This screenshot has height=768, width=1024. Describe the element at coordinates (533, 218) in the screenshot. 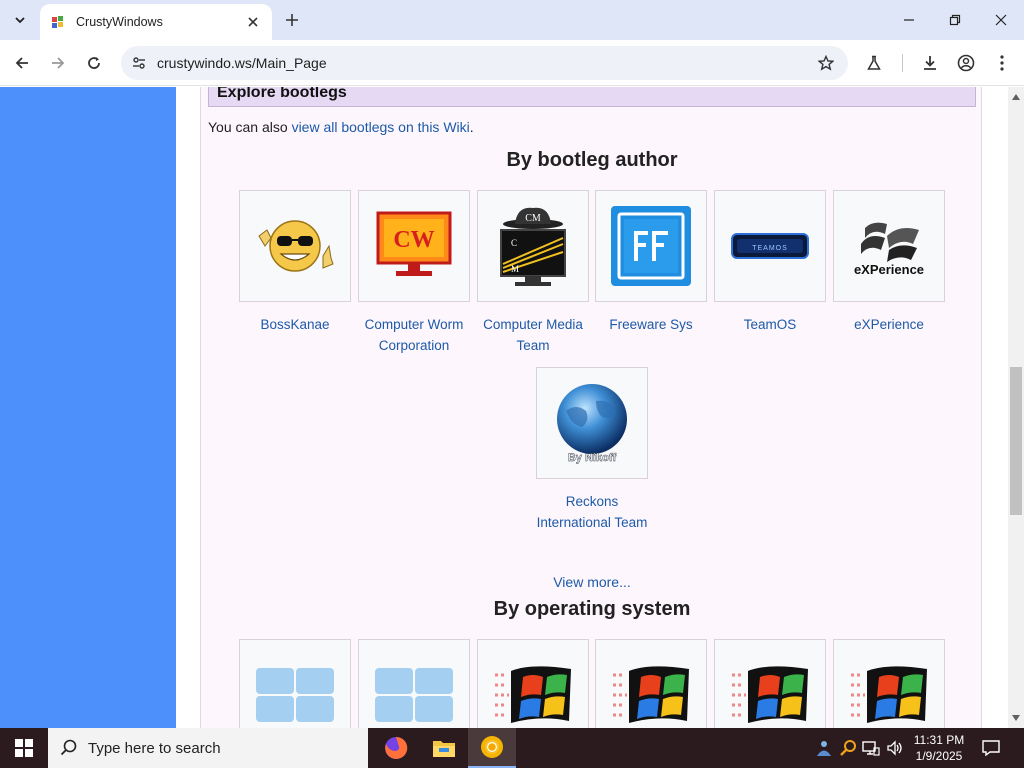

I see `svg-text: CM` at that location.